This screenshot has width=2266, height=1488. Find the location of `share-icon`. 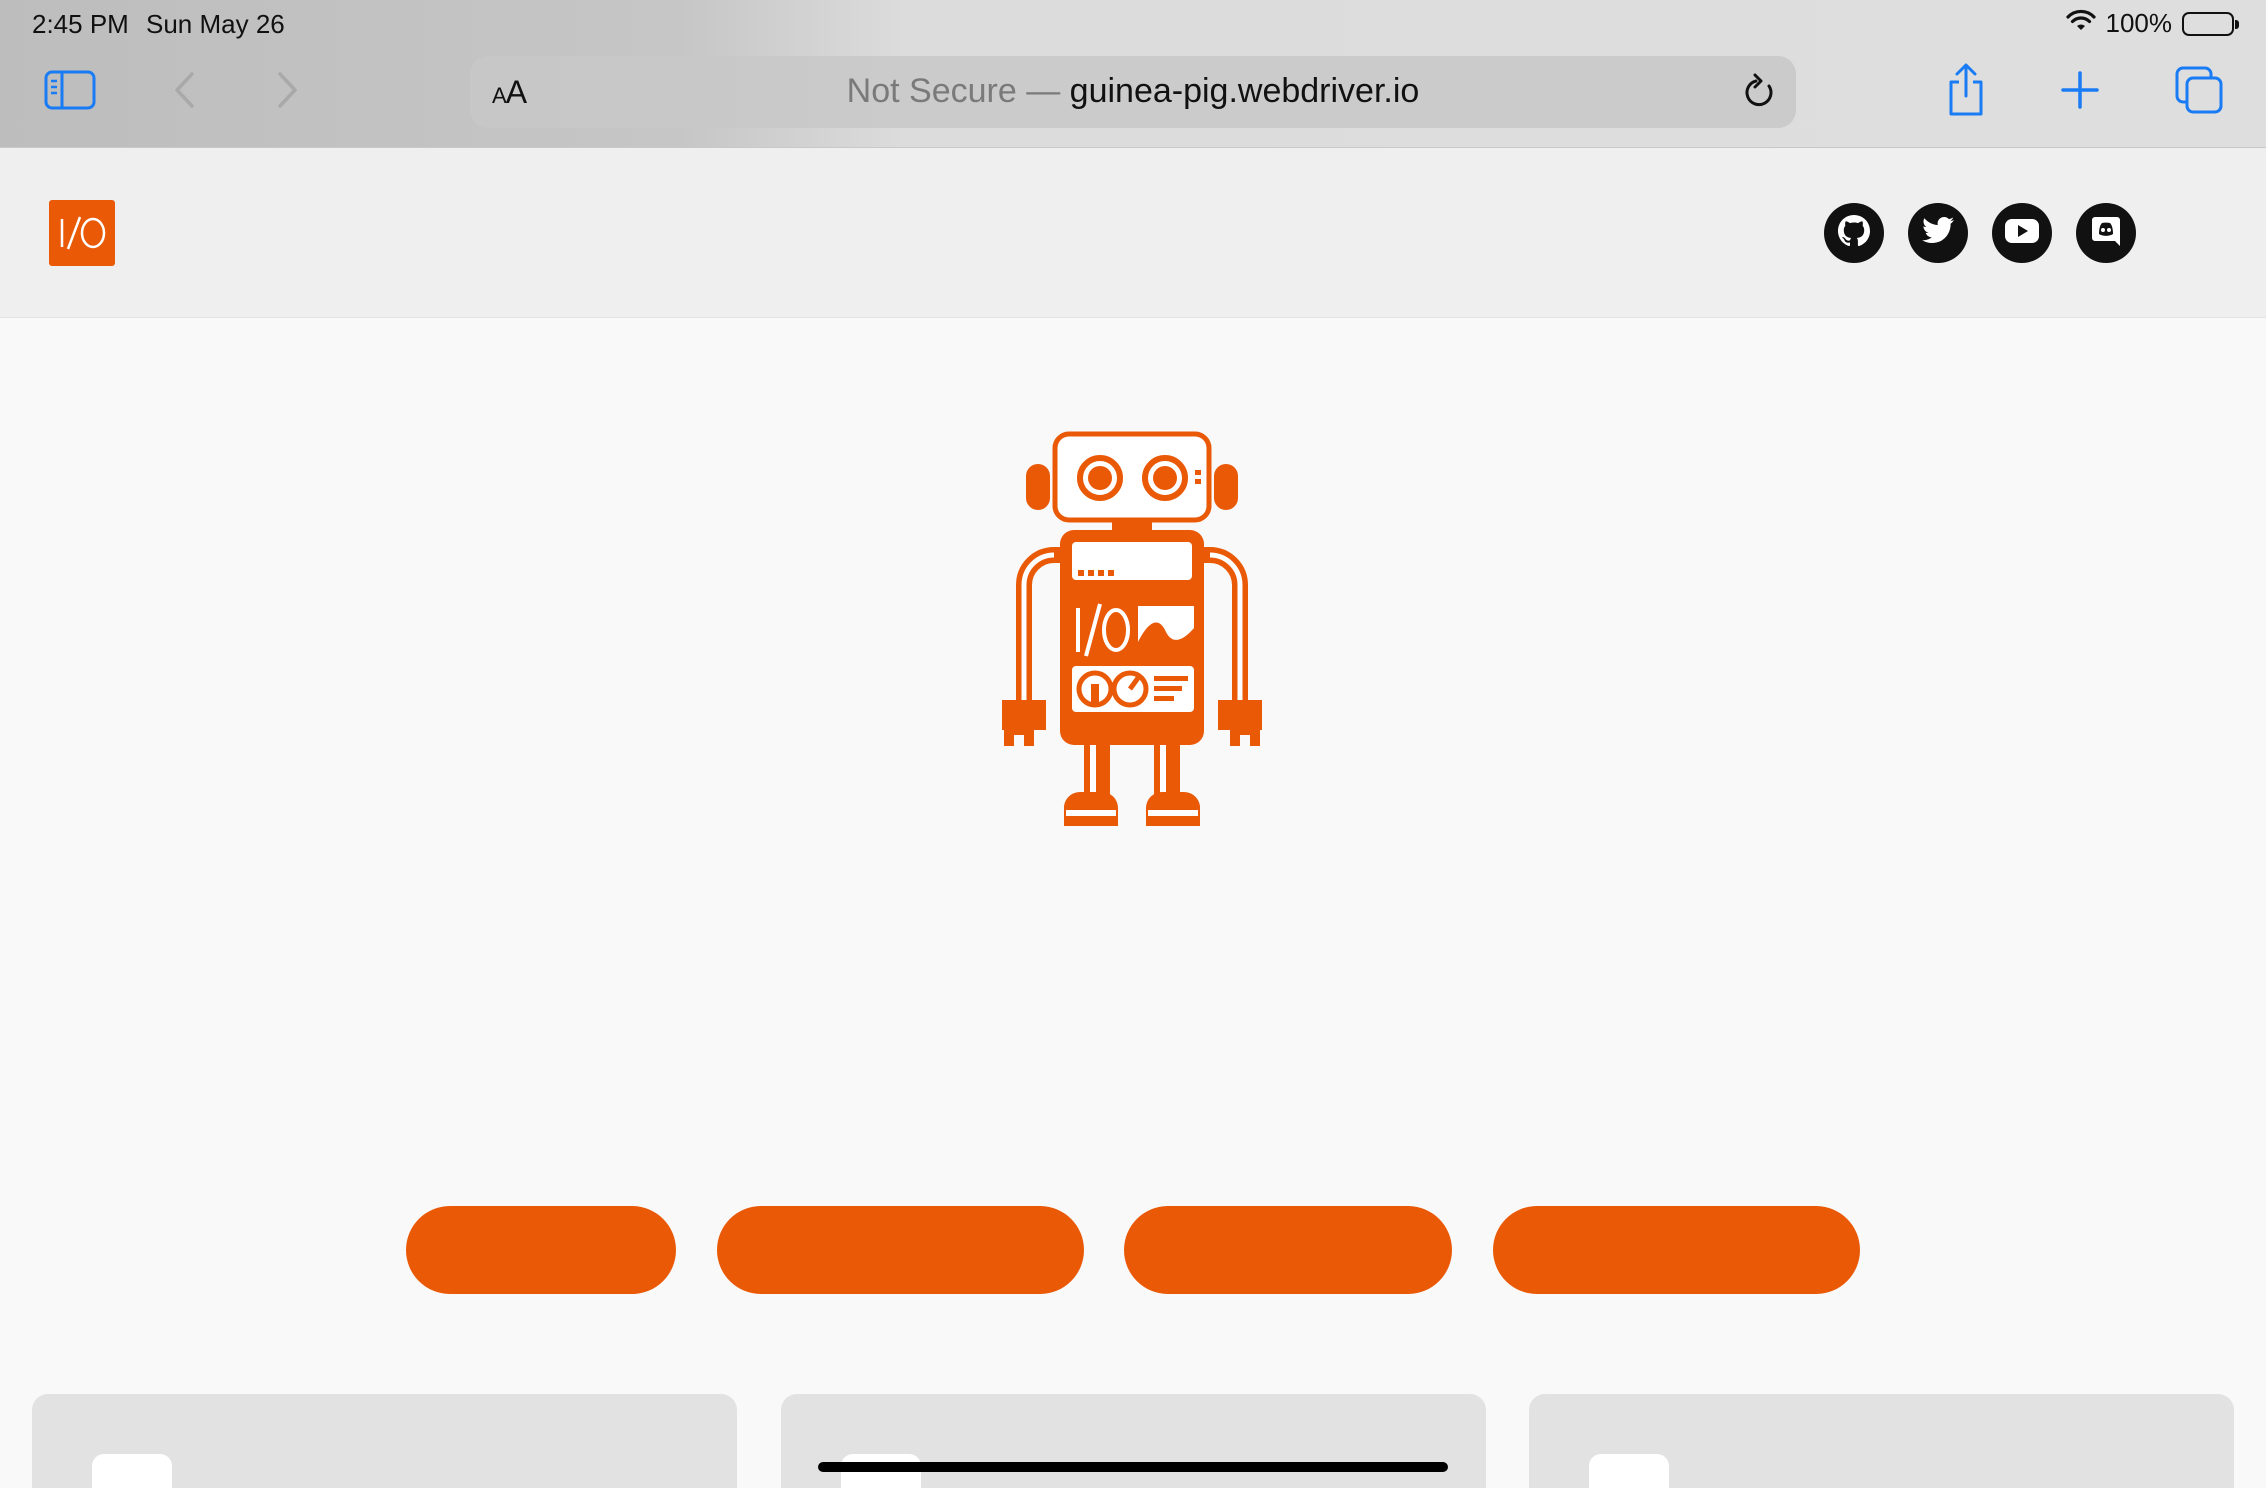

share-icon is located at coordinates (1966, 92).